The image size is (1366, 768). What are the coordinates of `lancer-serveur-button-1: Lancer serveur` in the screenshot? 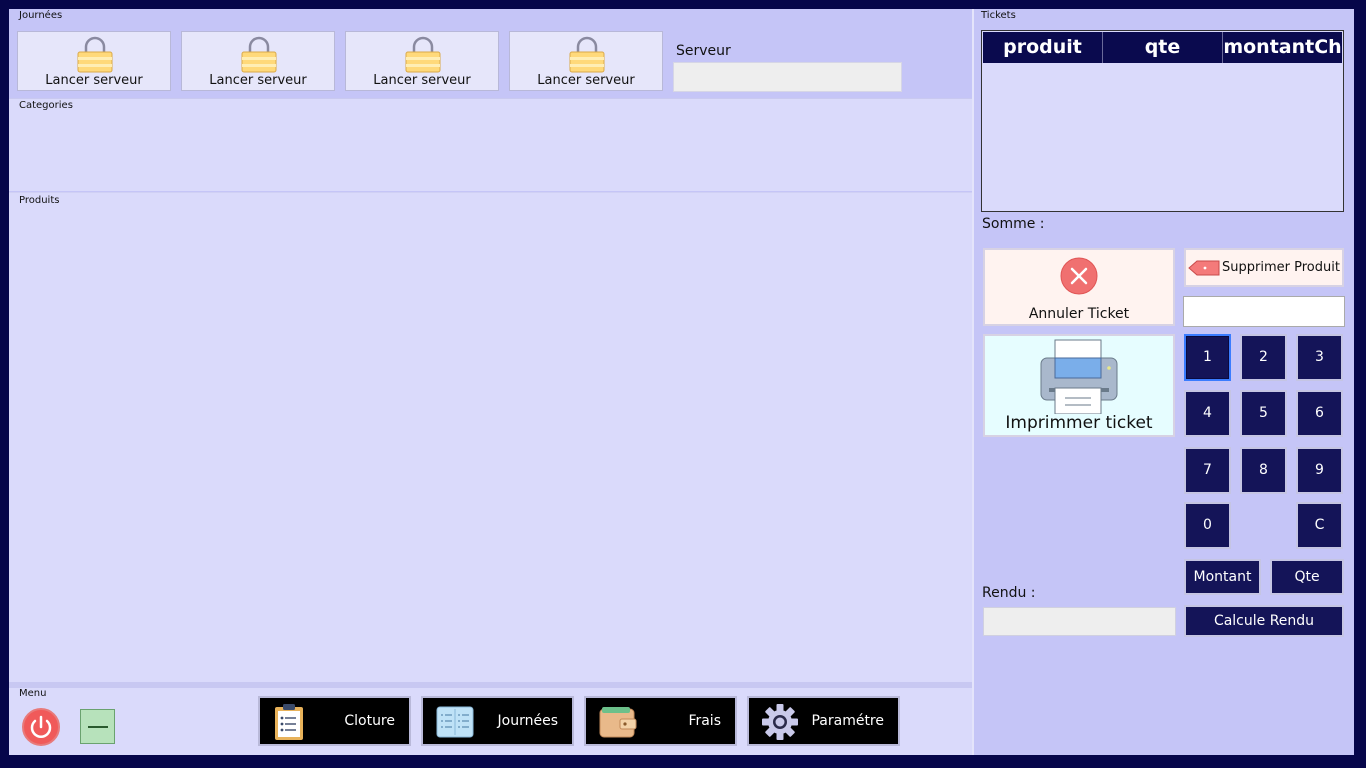 It's located at (94, 61).